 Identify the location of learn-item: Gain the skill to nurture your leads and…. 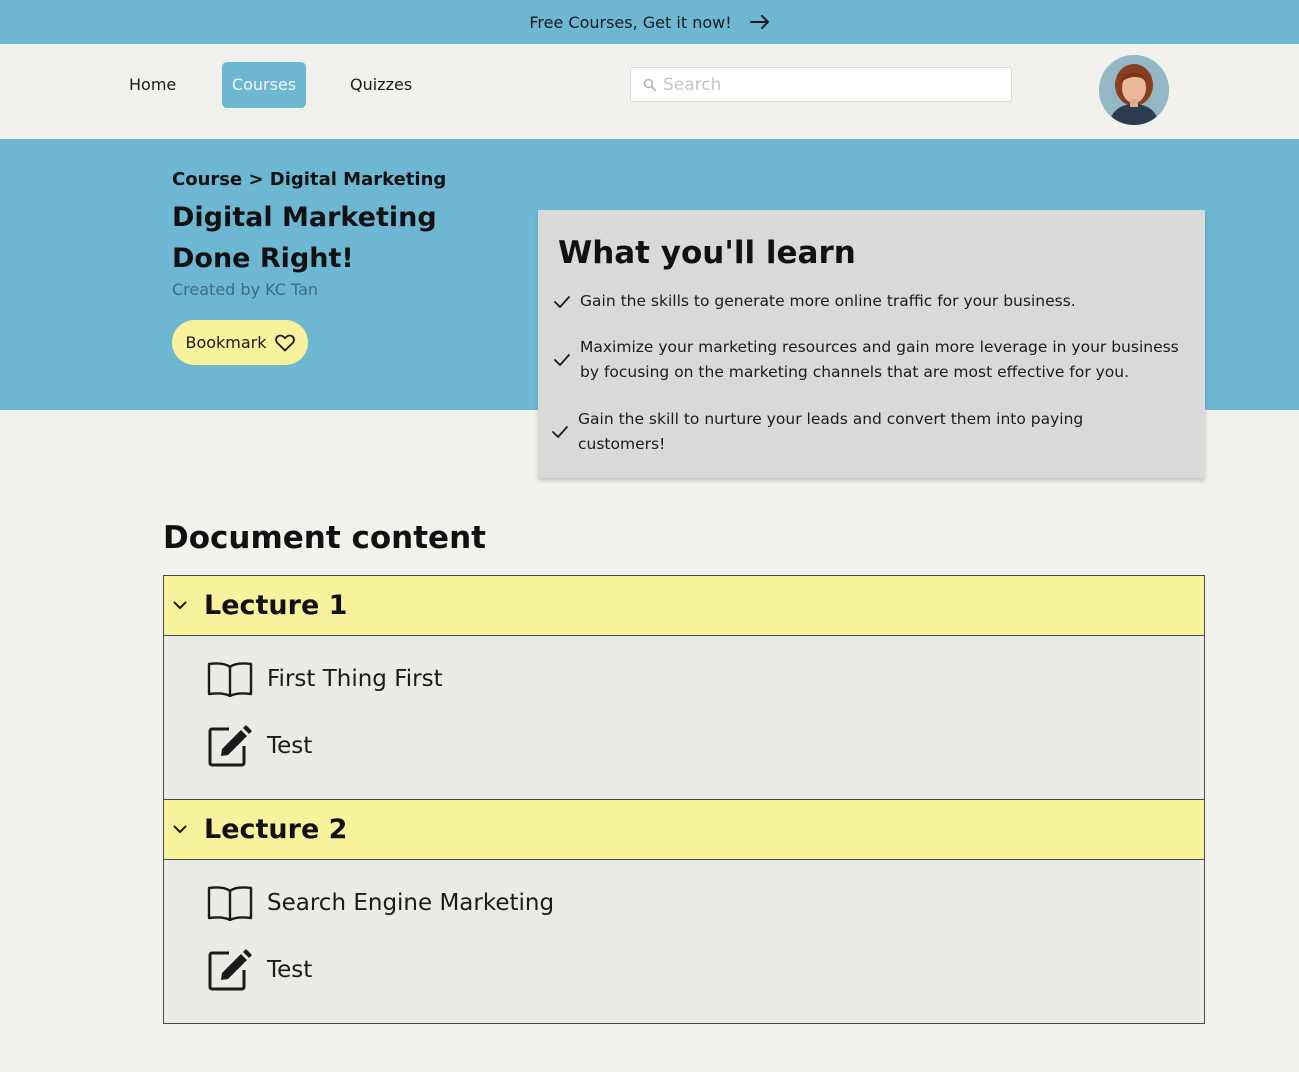
(834, 432).